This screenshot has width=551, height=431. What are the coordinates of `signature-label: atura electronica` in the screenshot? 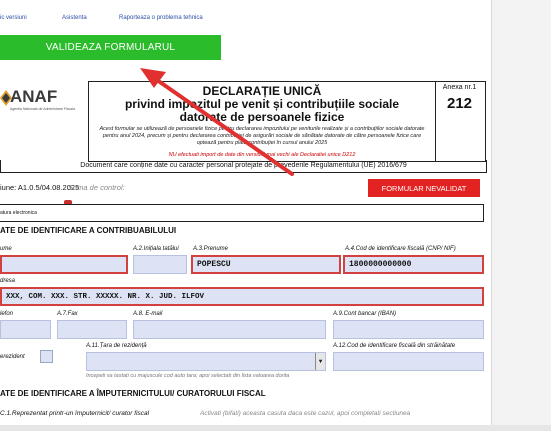 It's located at (18, 213).